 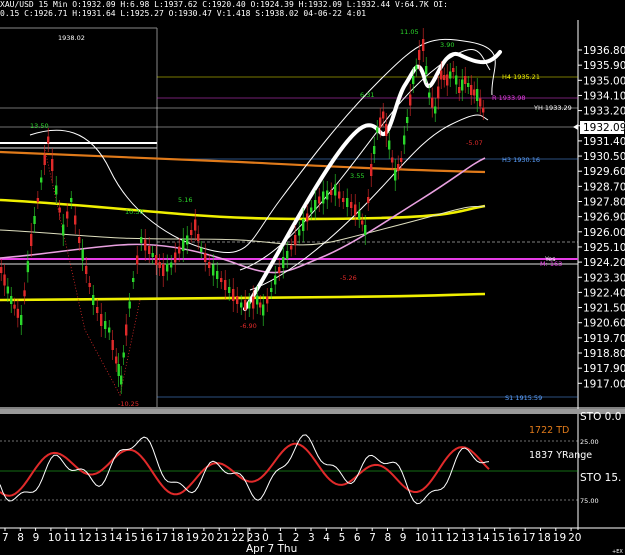 I want to click on price-tick-label: 1935.90, so click(x=604, y=66).